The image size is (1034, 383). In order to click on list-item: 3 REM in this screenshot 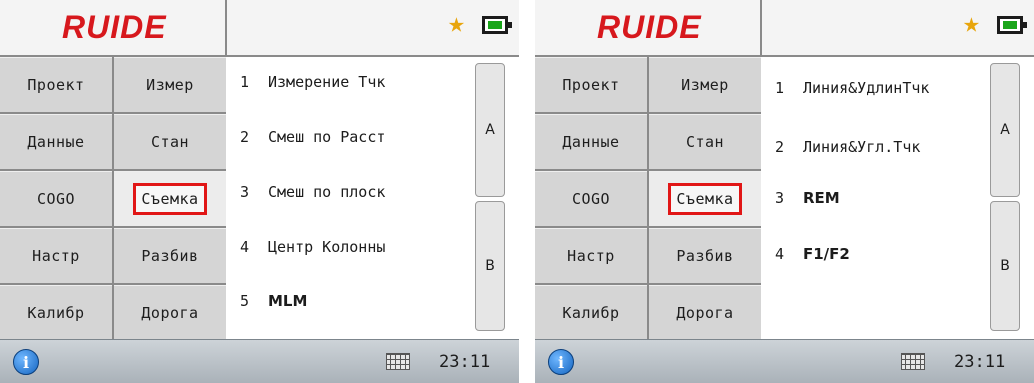, I will do `click(807, 198)`.